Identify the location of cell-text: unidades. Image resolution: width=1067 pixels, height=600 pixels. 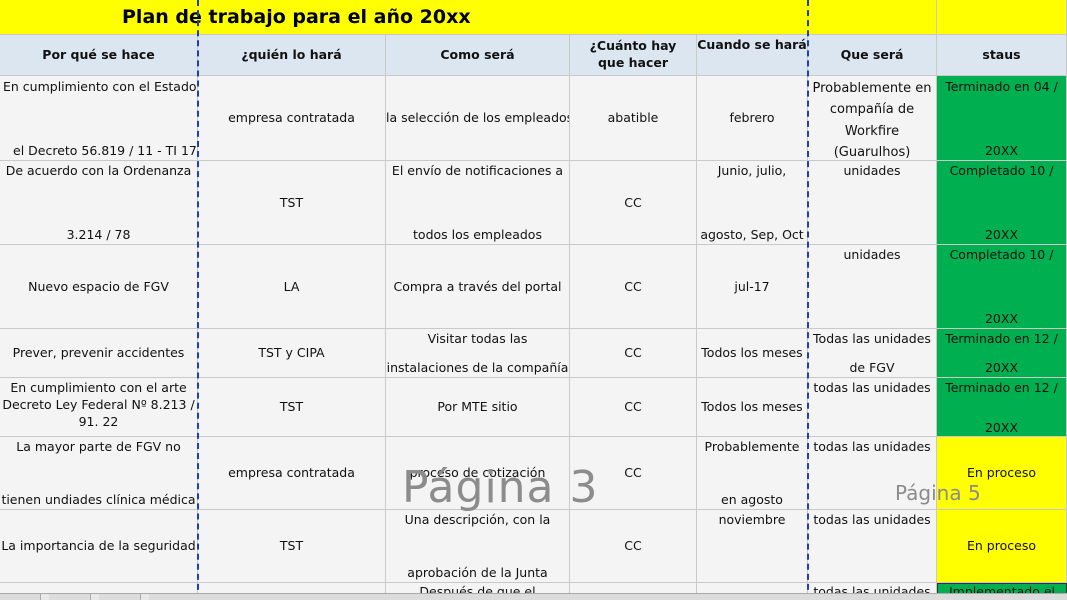
(872, 254).